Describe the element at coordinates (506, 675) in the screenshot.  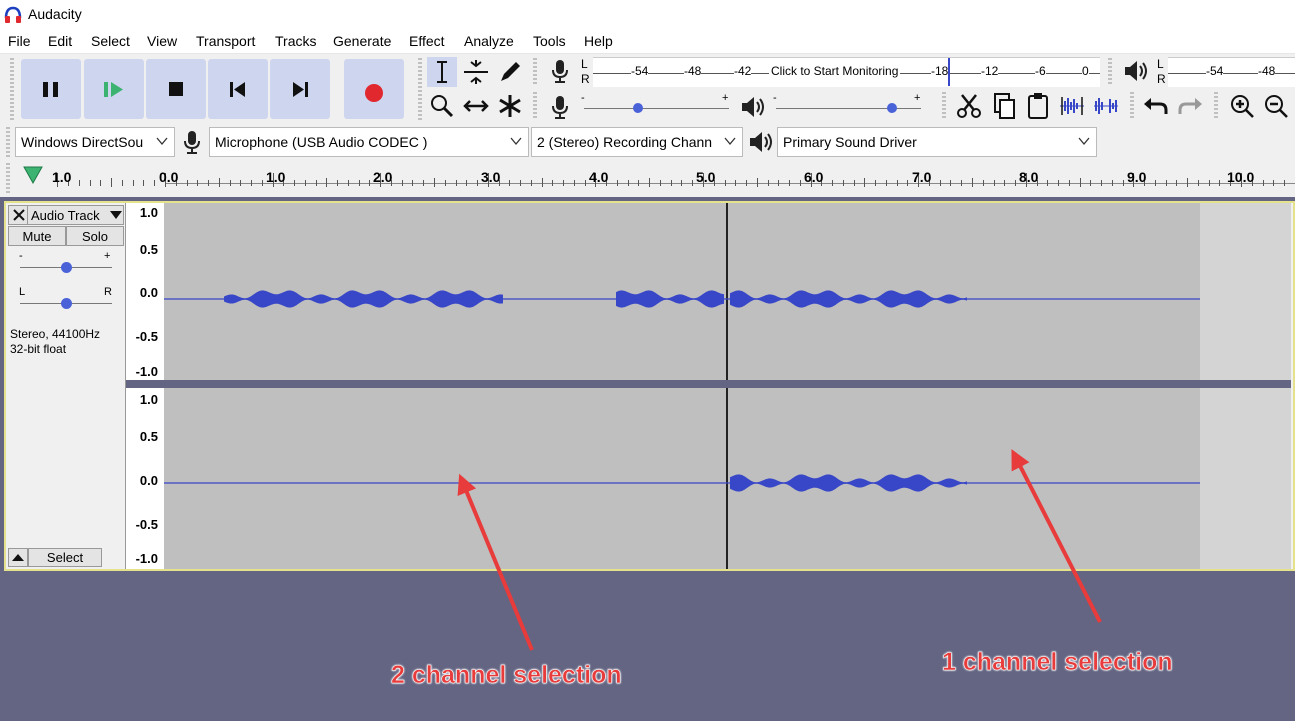
I see `annotation-two-channel: 2 channel selection` at that location.